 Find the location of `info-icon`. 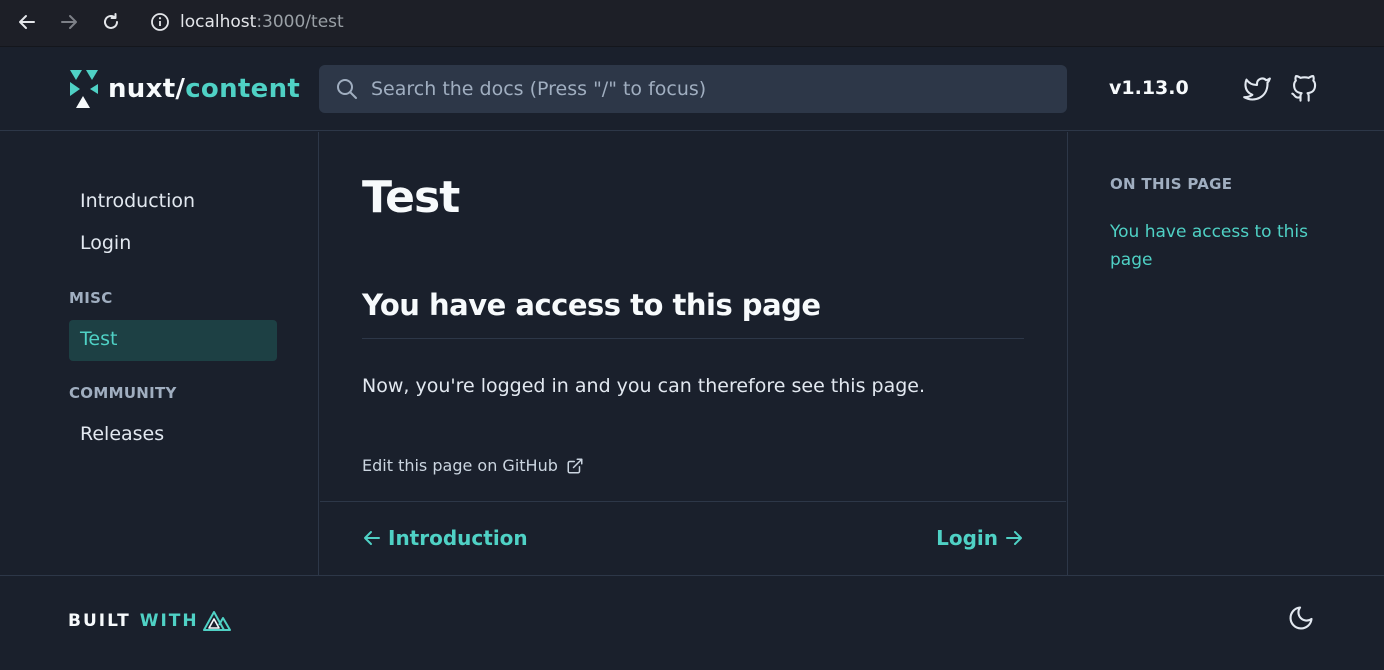

info-icon is located at coordinates (160, 22).